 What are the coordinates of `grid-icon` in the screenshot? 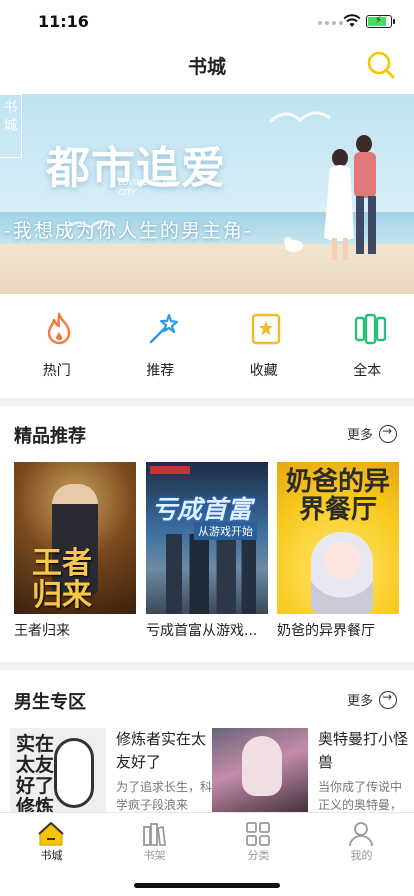 It's located at (258, 834).